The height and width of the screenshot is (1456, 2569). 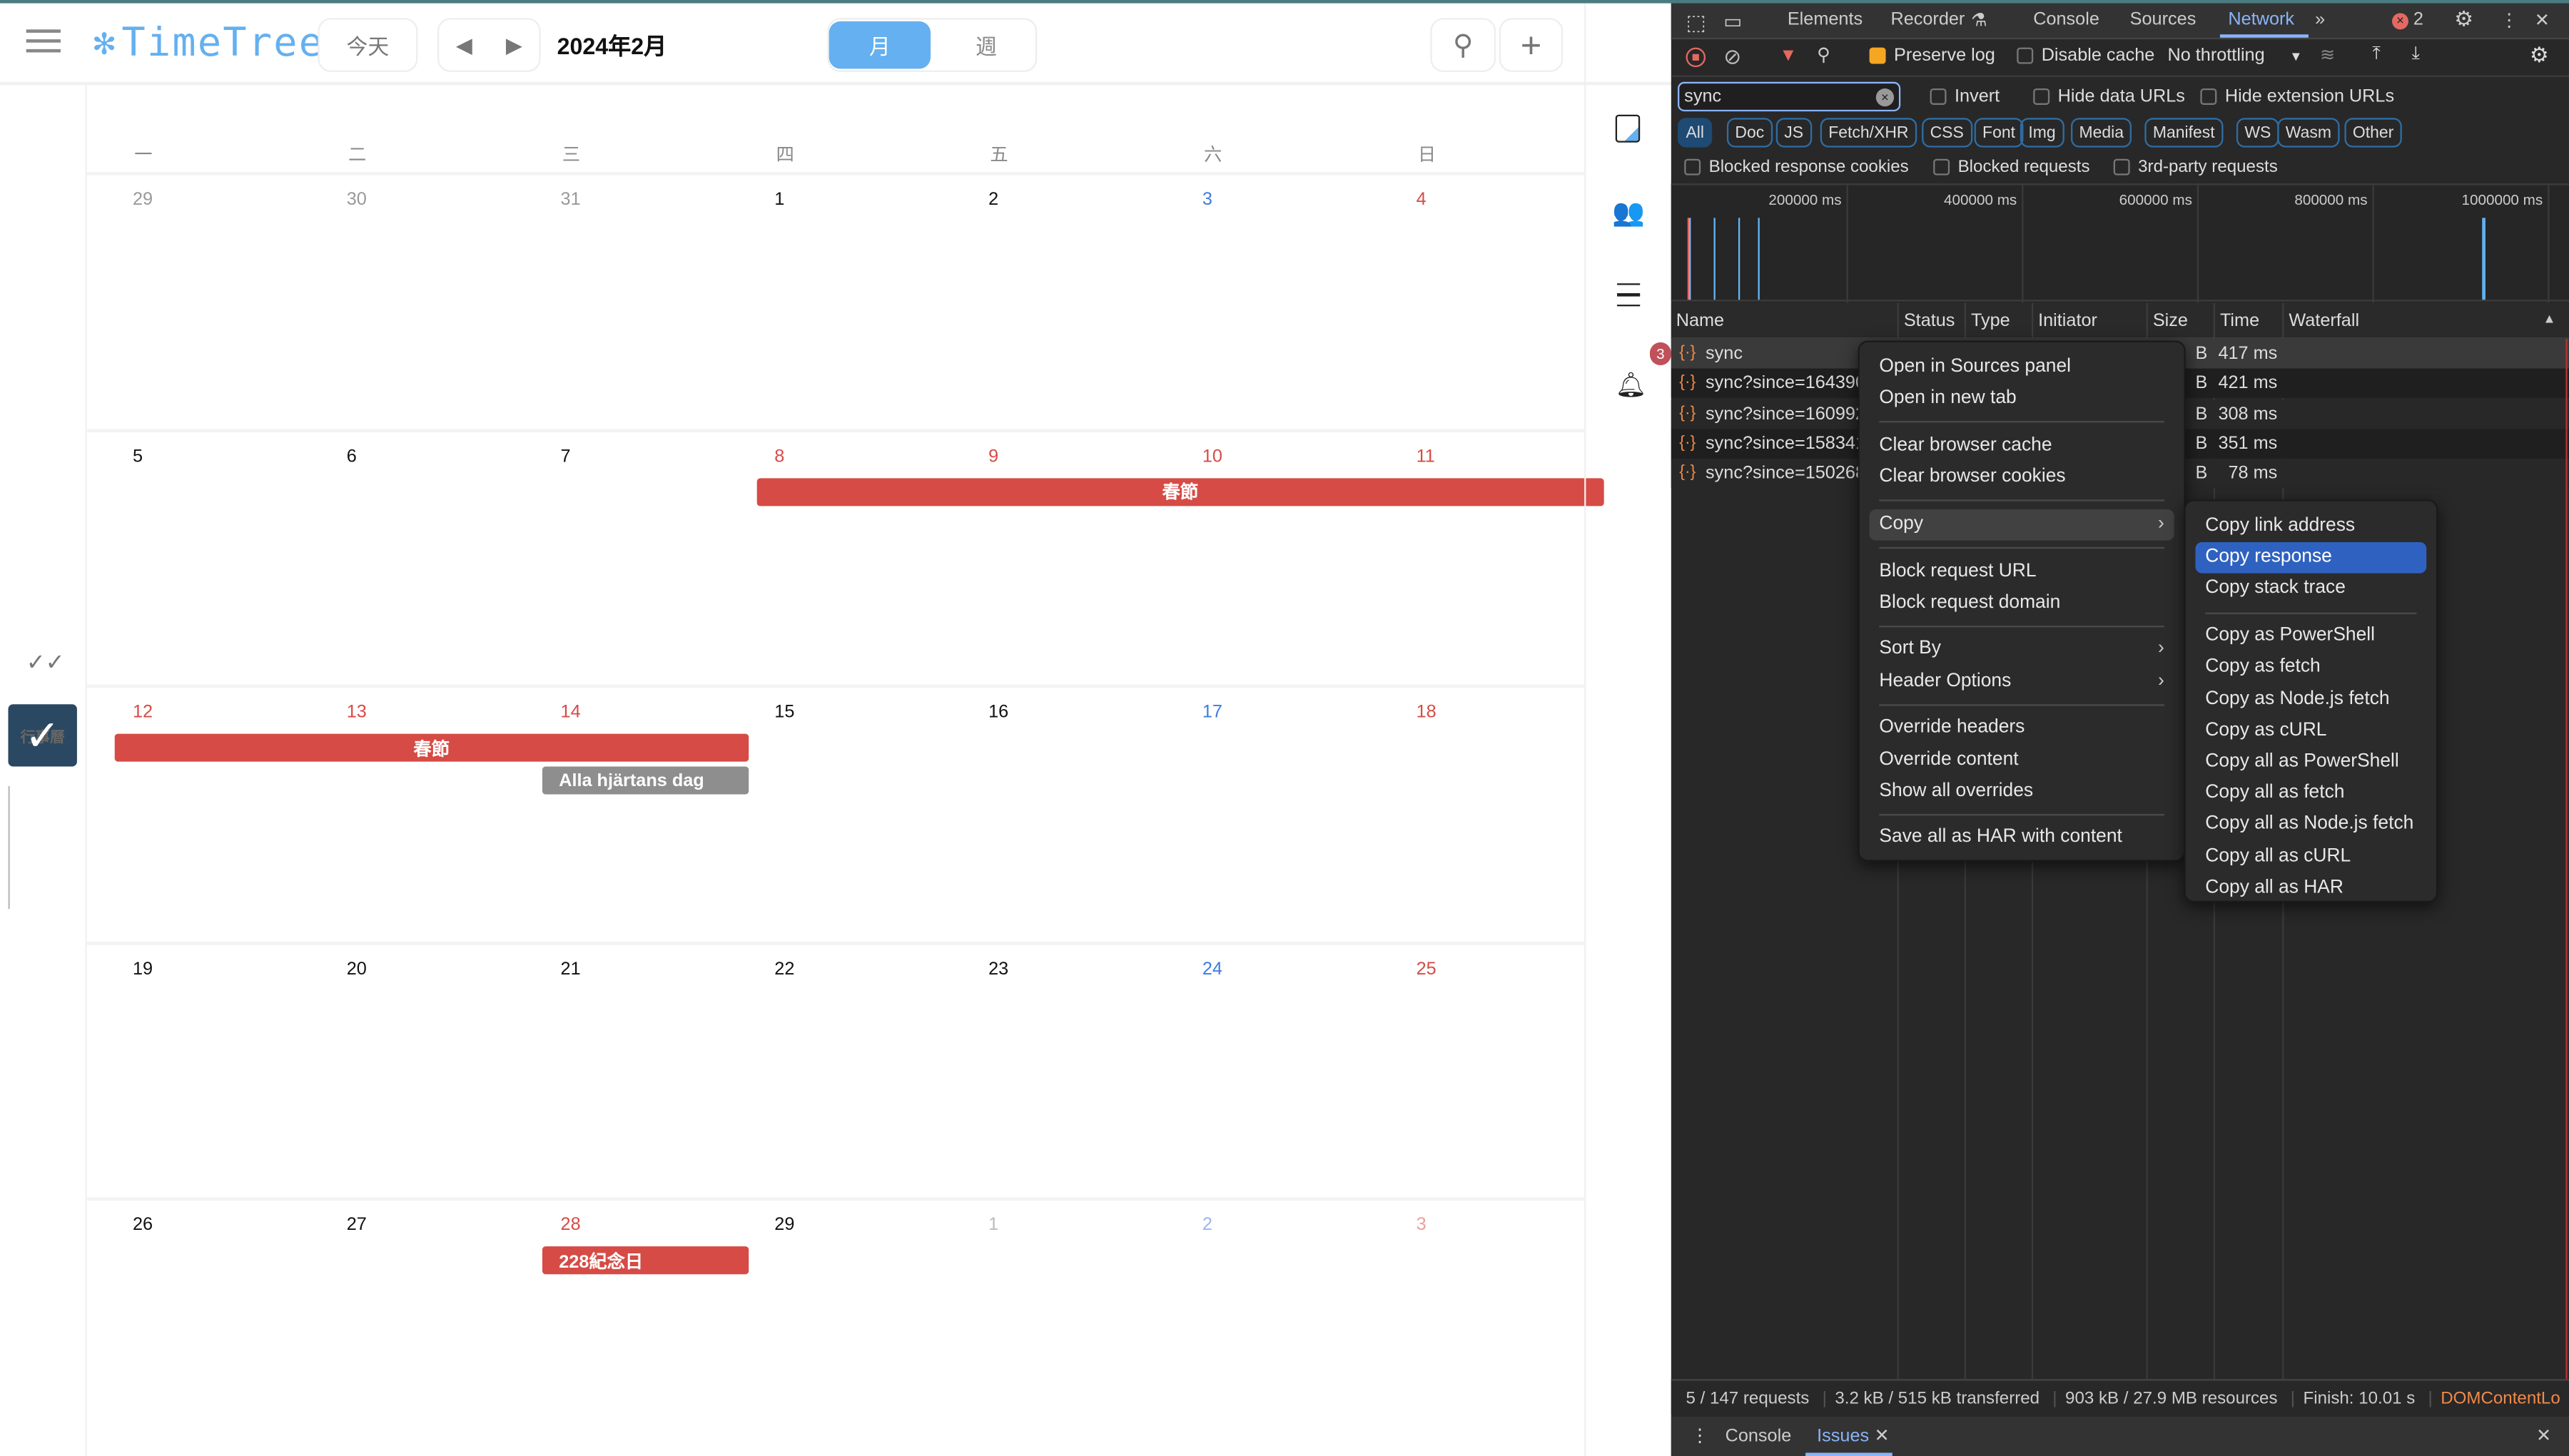 What do you see at coordinates (2184, 133) in the screenshot?
I see `type-filter-manifest: Manifest` at bounding box center [2184, 133].